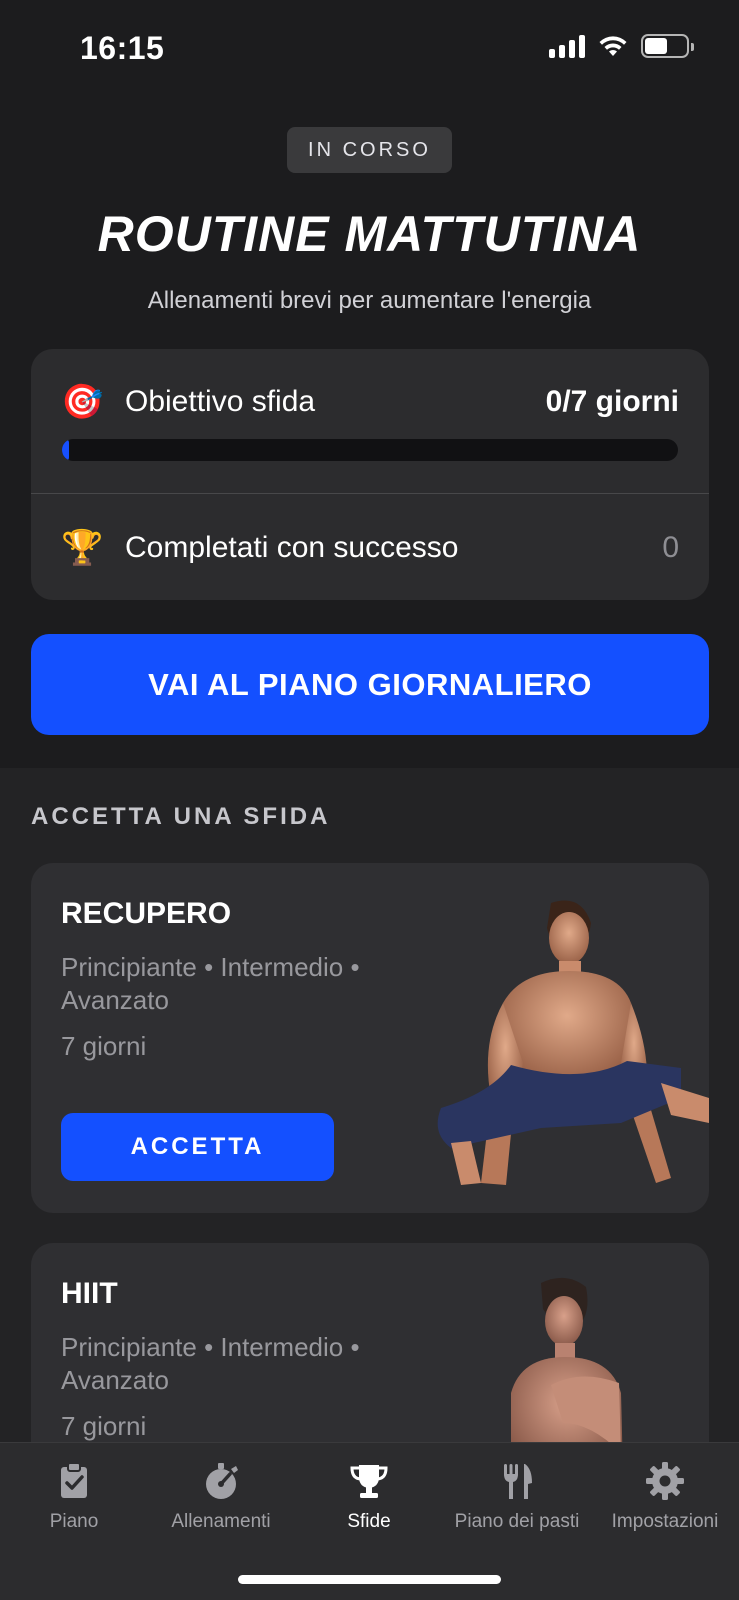 Image resolution: width=739 pixels, height=1600 pixels. I want to click on goal-value: 0/7 giorni, so click(612, 401).